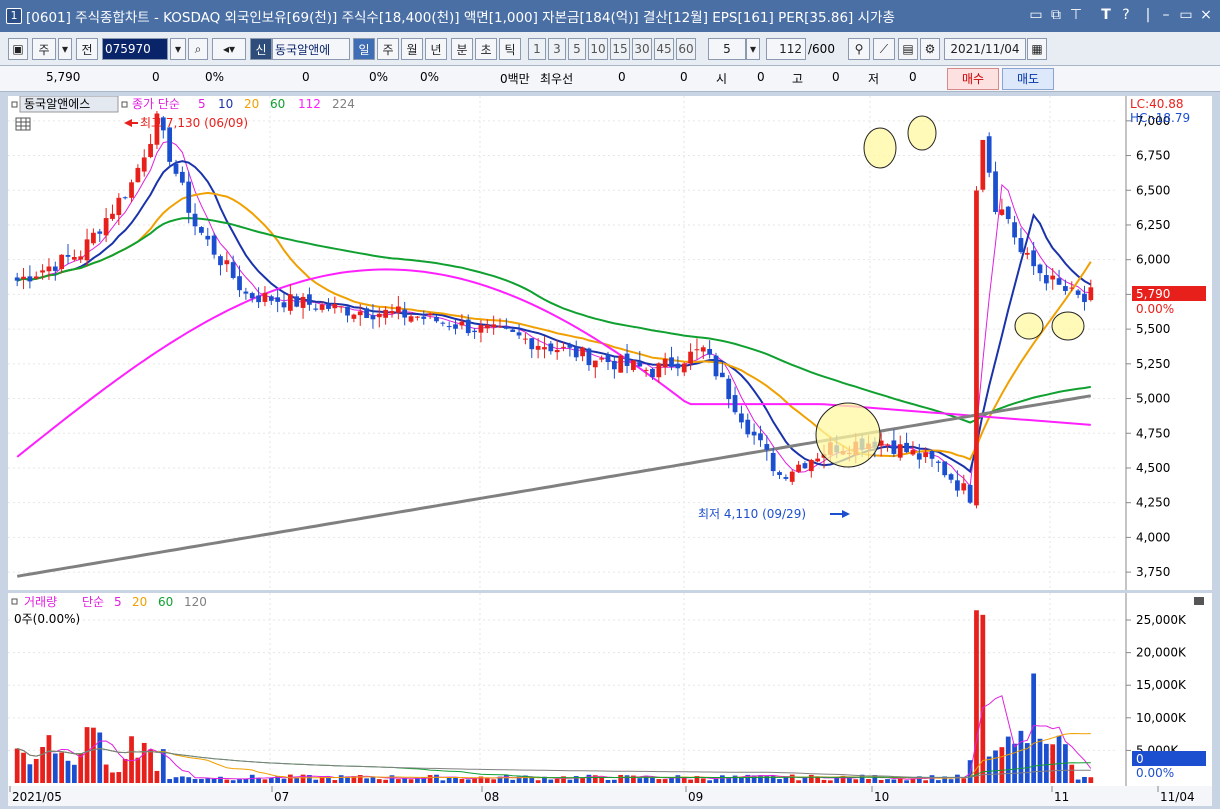 This screenshot has height=809, width=1220. I want to click on interval-1: 1, so click(537, 49).